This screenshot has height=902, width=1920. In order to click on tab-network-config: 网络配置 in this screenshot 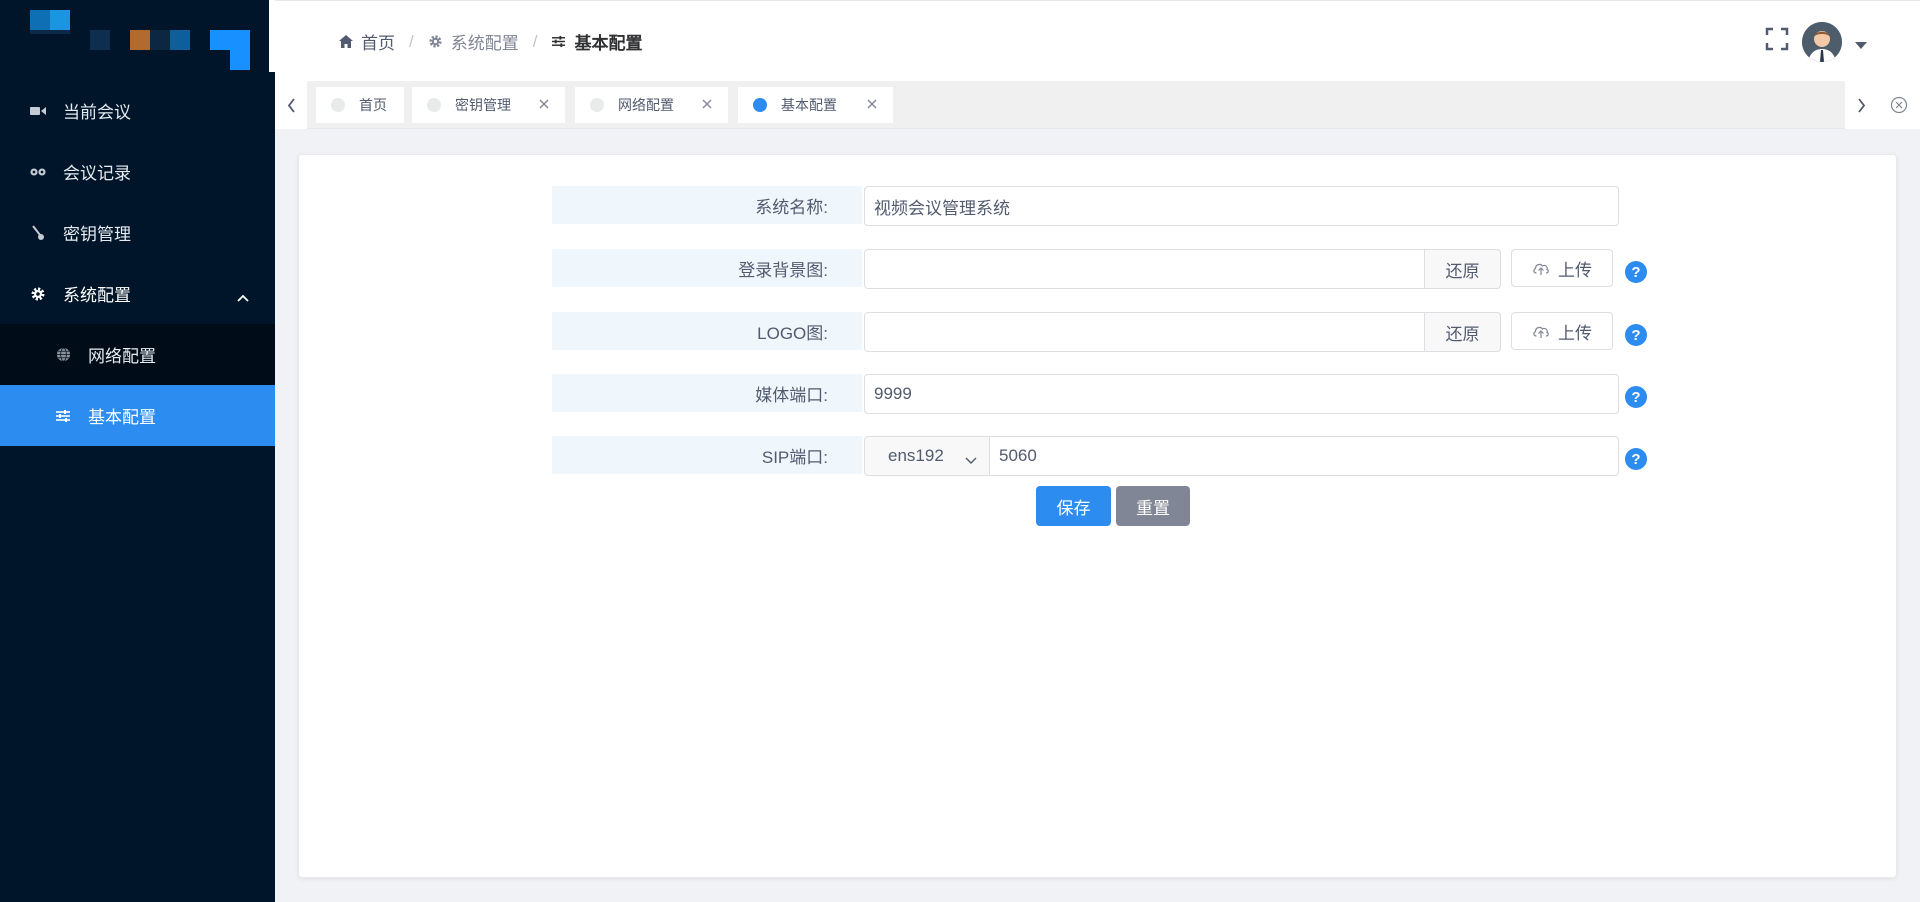, I will do `click(651, 105)`.